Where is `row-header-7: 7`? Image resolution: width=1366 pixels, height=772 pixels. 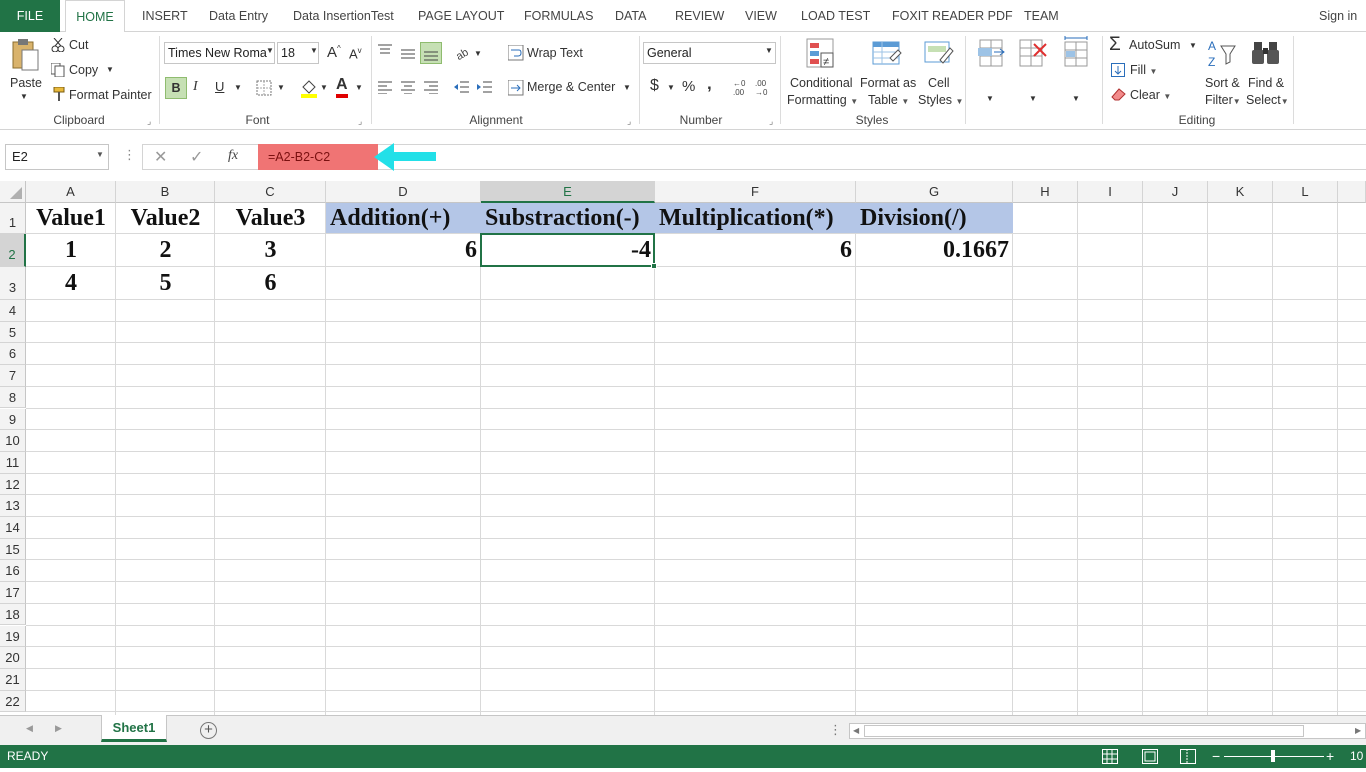 row-header-7: 7 is located at coordinates (13, 376).